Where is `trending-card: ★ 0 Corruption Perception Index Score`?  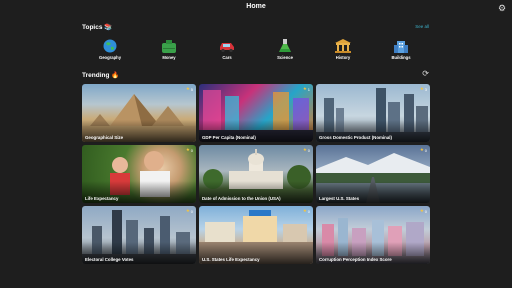
trending-card: ★ 0 Corruption Perception Index Score is located at coordinates (373, 235).